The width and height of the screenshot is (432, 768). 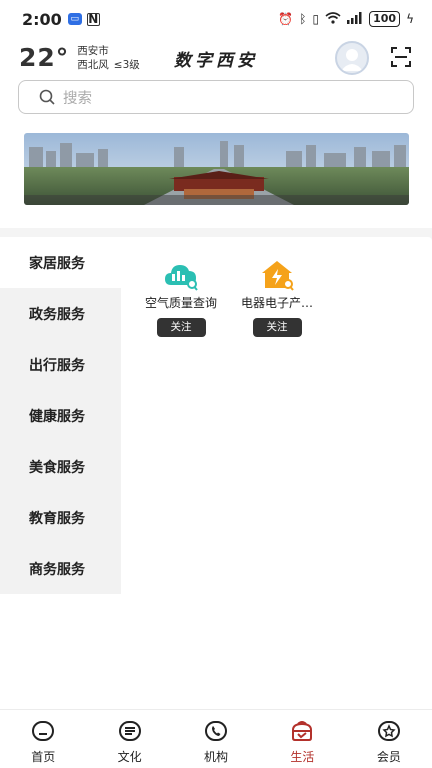 What do you see at coordinates (316, 19) in the screenshot?
I see `vibrate-icon: ▯` at bounding box center [316, 19].